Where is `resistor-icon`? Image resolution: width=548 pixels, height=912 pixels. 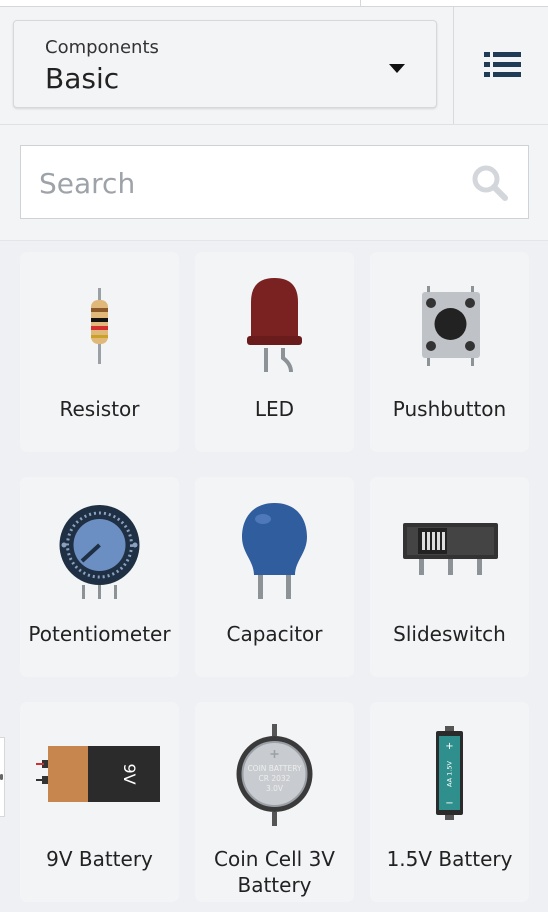 resistor-icon is located at coordinates (99, 326).